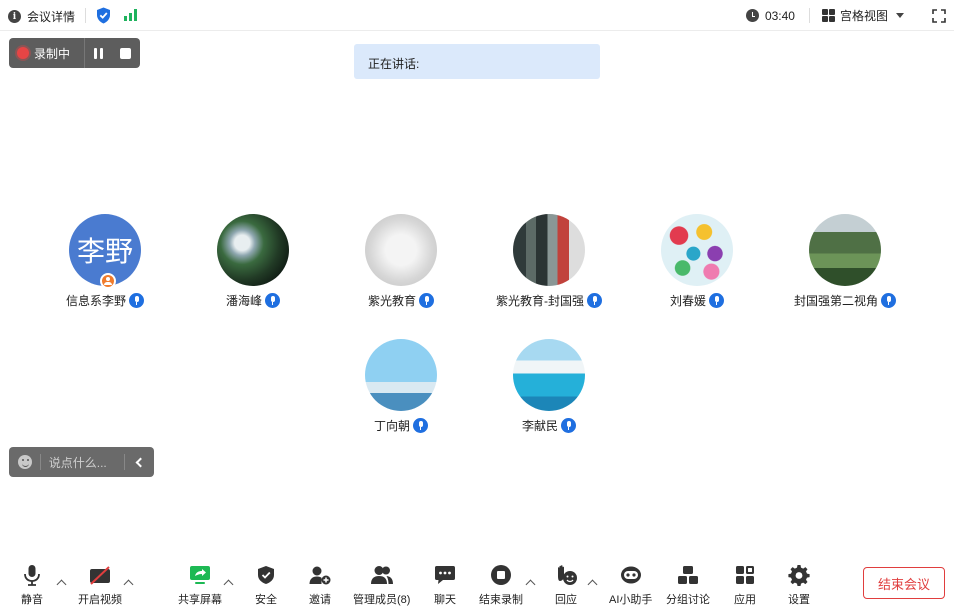  Describe the element at coordinates (98, 53) in the screenshot. I see `pause-recording-button` at that location.